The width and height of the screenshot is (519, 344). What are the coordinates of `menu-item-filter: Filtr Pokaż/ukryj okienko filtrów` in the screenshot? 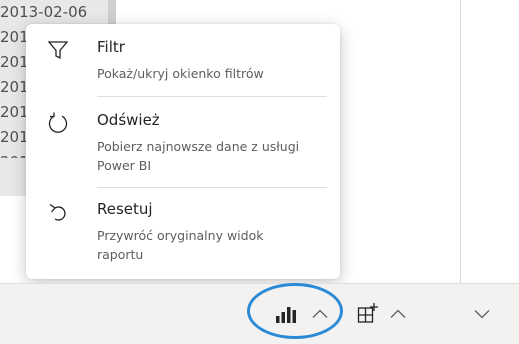 It's located at (183, 60).